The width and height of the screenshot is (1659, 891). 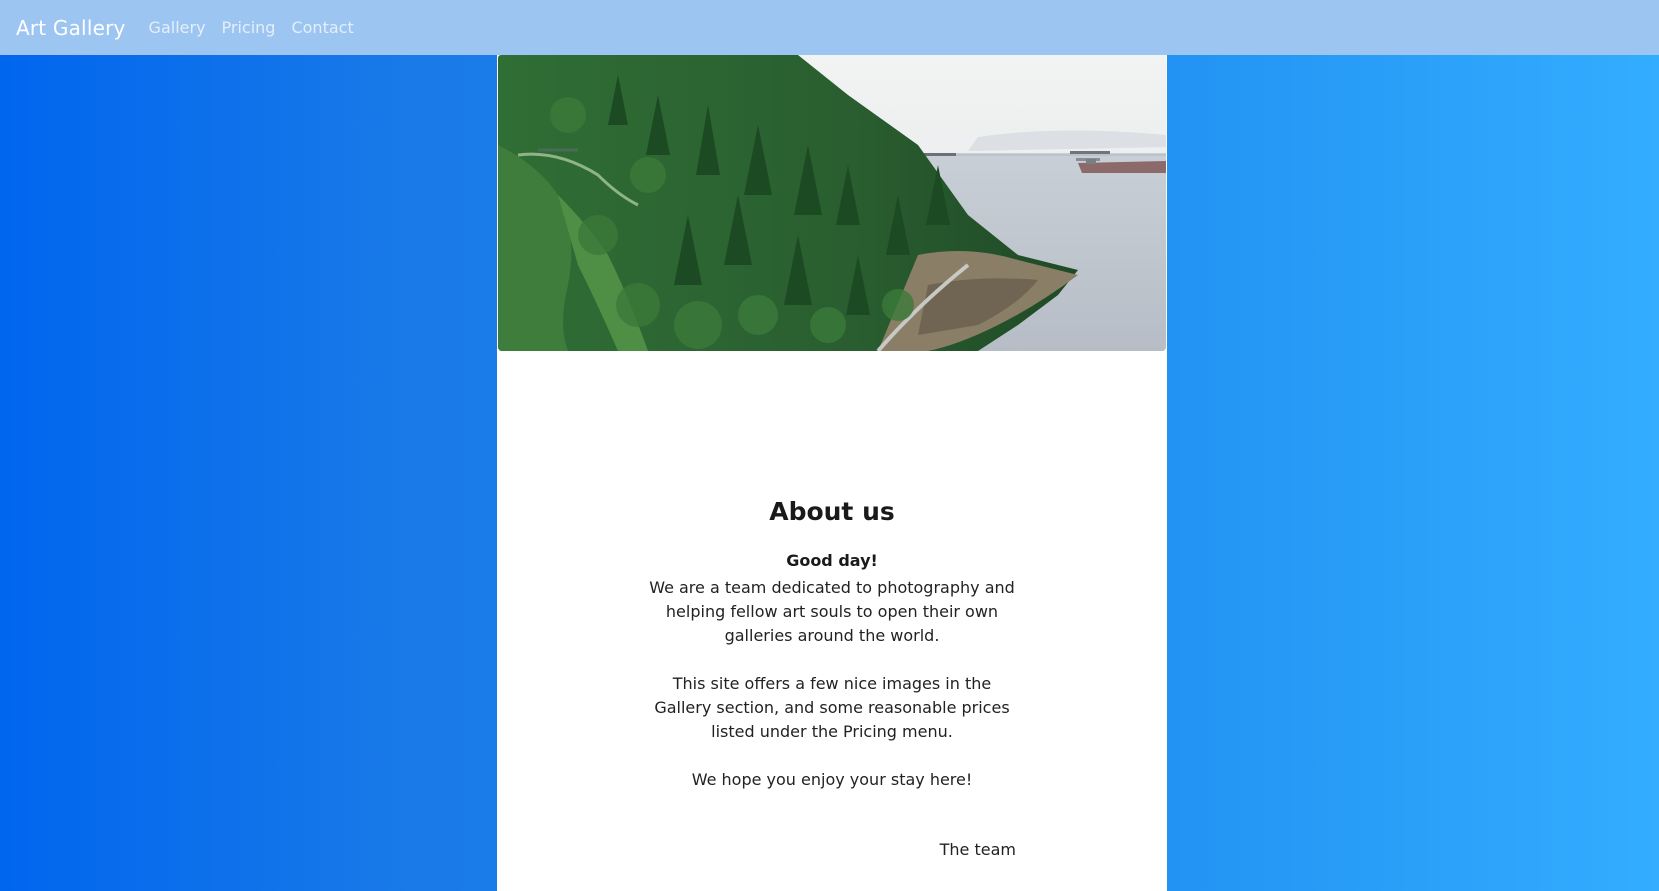 What do you see at coordinates (71, 28) in the screenshot?
I see `brand-link: Art Gallery` at bounding box center [71, 28].